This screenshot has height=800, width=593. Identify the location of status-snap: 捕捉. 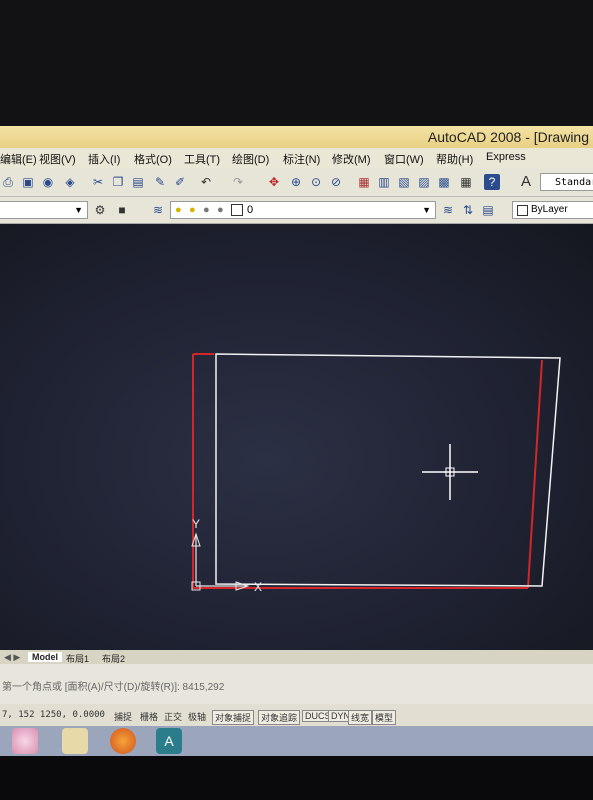
(123, 716).